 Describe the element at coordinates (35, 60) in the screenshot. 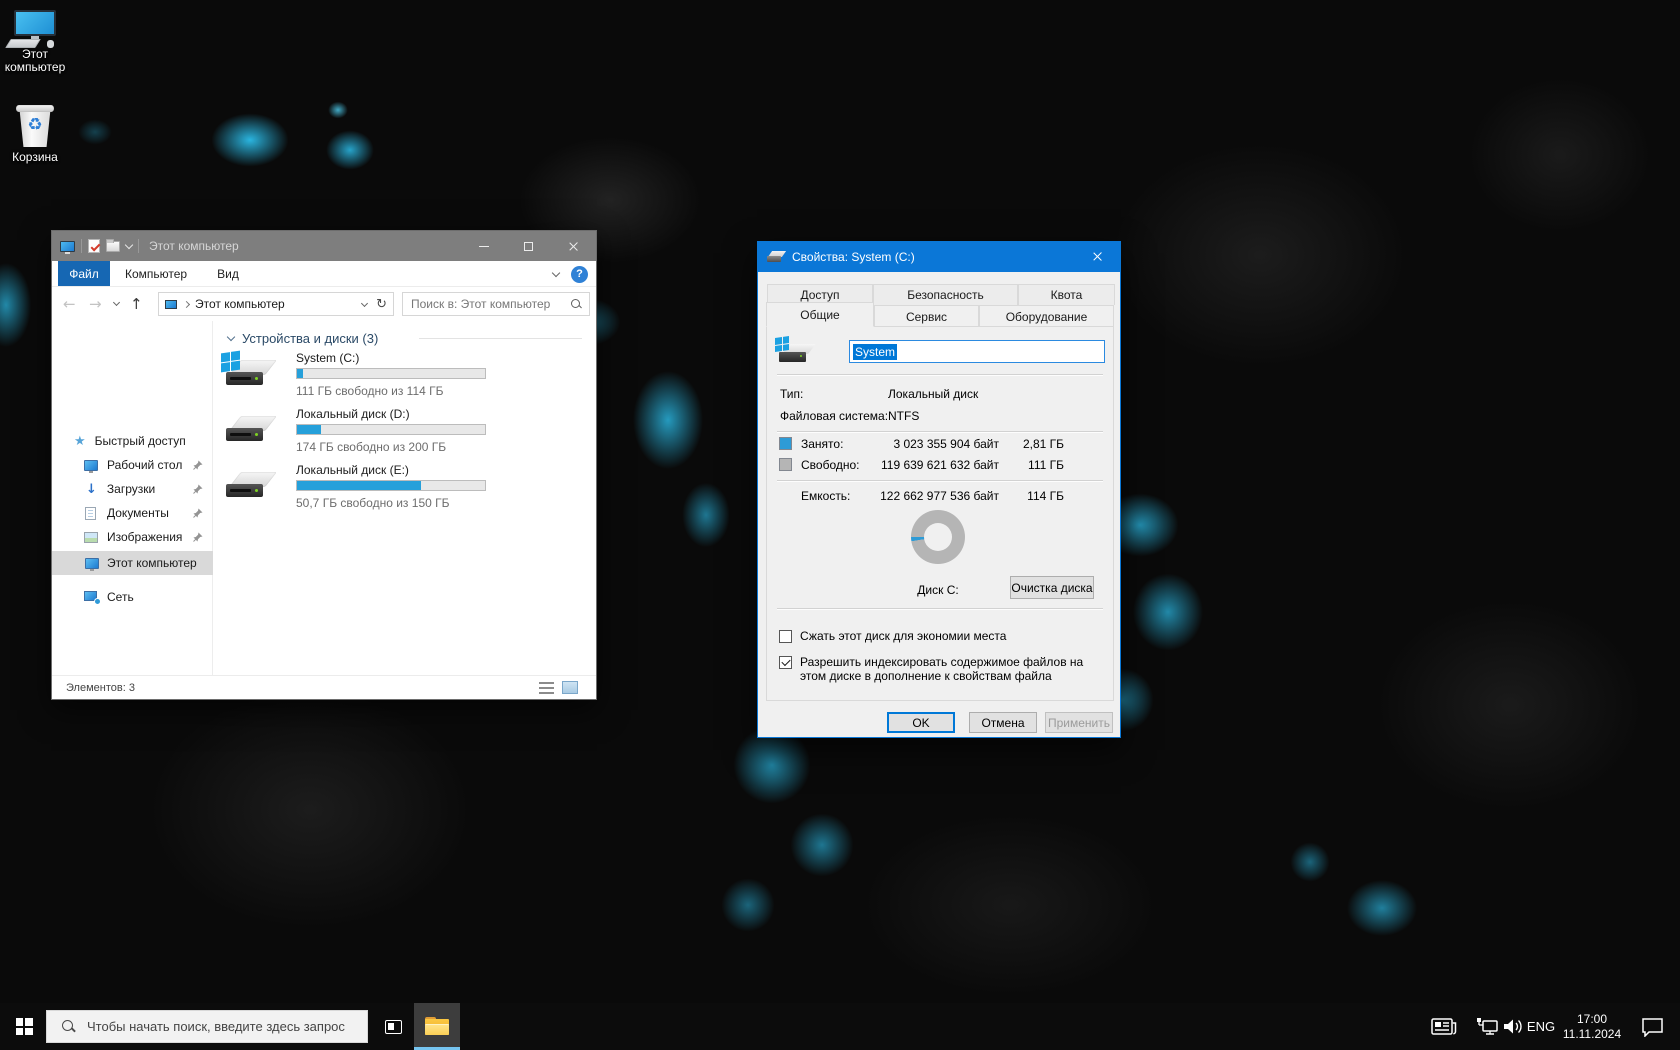

I see `desktop-icon-label: Этот компьютер` at that location.